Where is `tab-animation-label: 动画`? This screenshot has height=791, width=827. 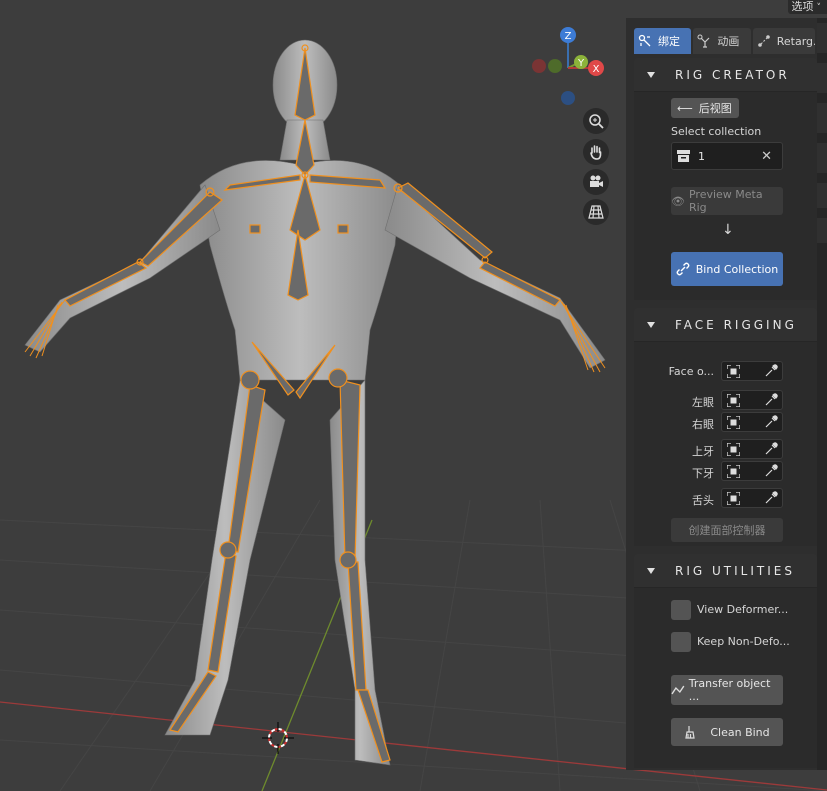
tab-animation-label: 动画 is located at coordinates (728, 41).